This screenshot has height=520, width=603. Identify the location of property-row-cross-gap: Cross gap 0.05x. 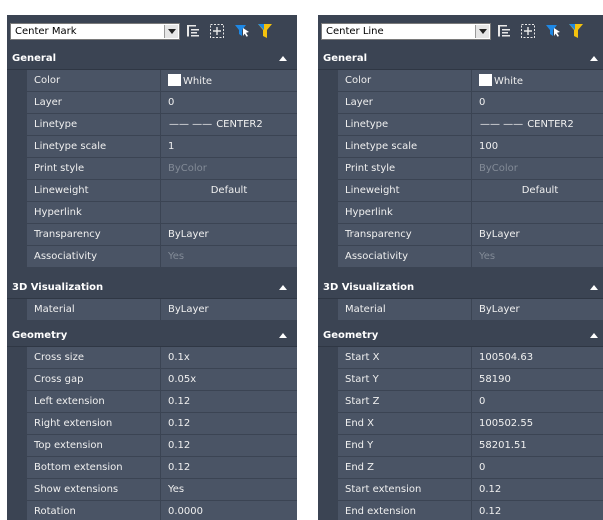
(152, 380).